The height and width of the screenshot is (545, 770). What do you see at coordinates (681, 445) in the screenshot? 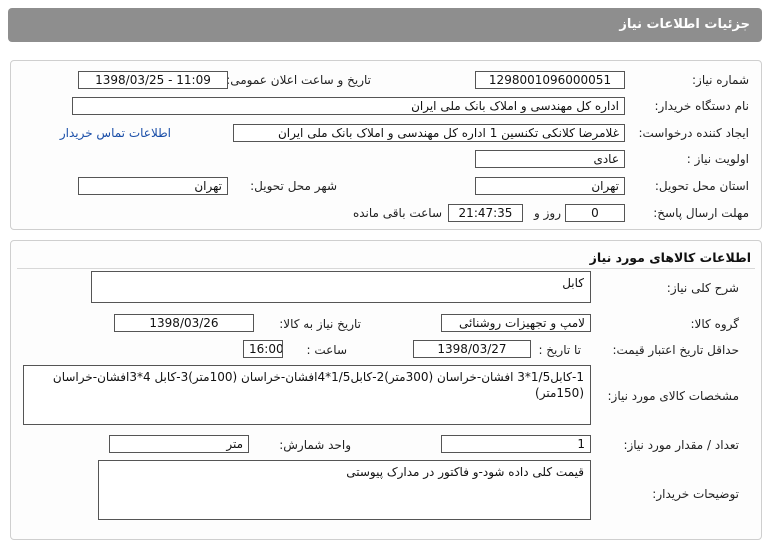
I see `quantity-label: تعداد / مقدار مورد نیاز:` at bounding box center [681, 445].